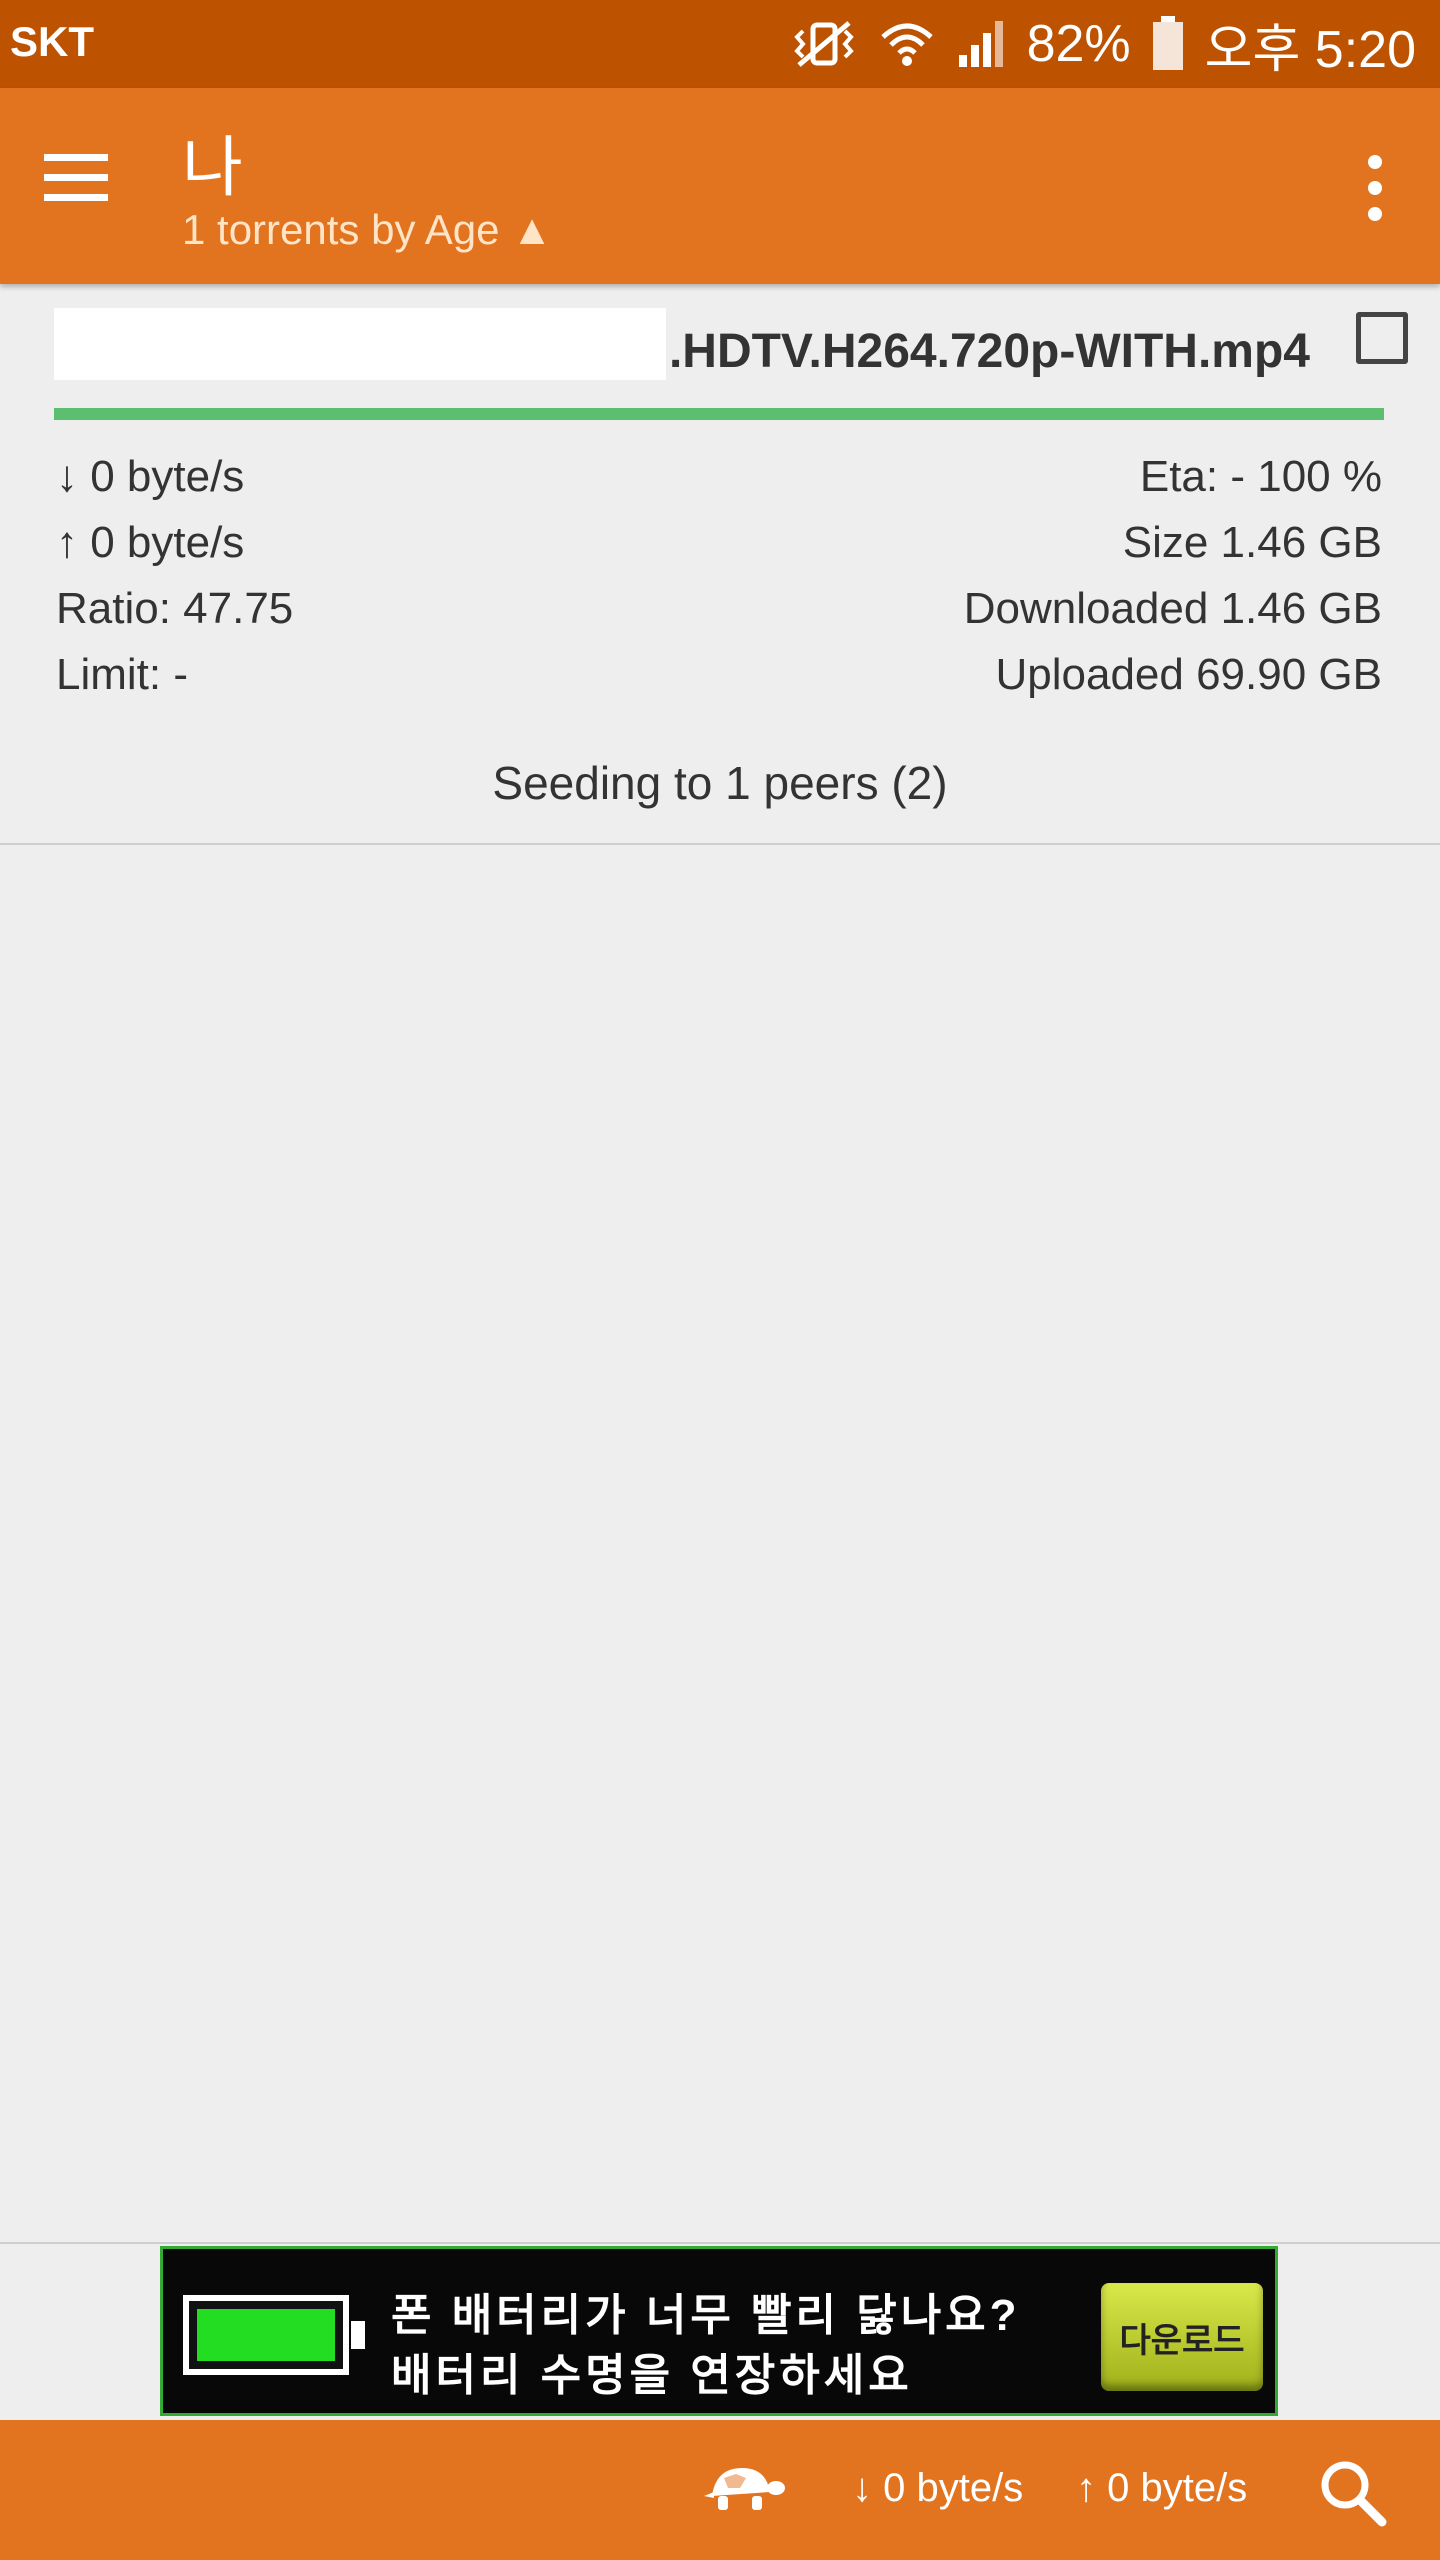 This screenshot has width=1440, height=2560. I want to click on signal-icon, so click(981, 44).